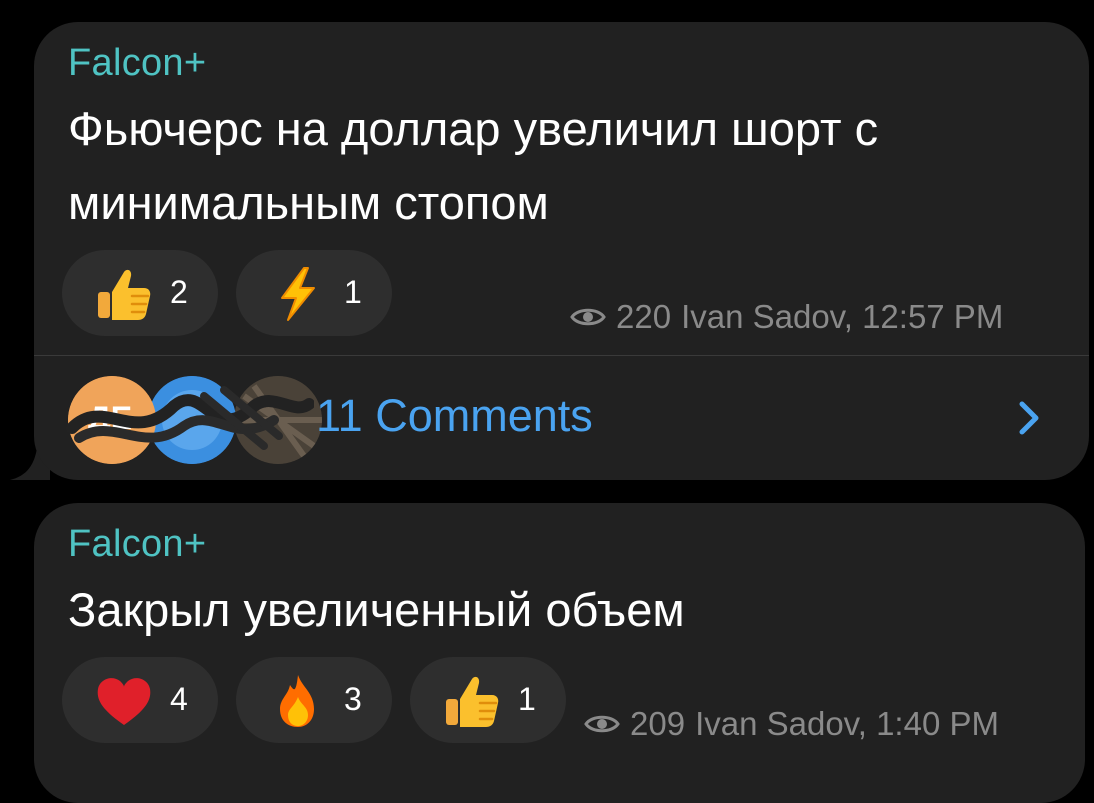 The image size is (1094, 803). I want to click on comments-button: ДЕ 11 Comments, so click(561, 416).